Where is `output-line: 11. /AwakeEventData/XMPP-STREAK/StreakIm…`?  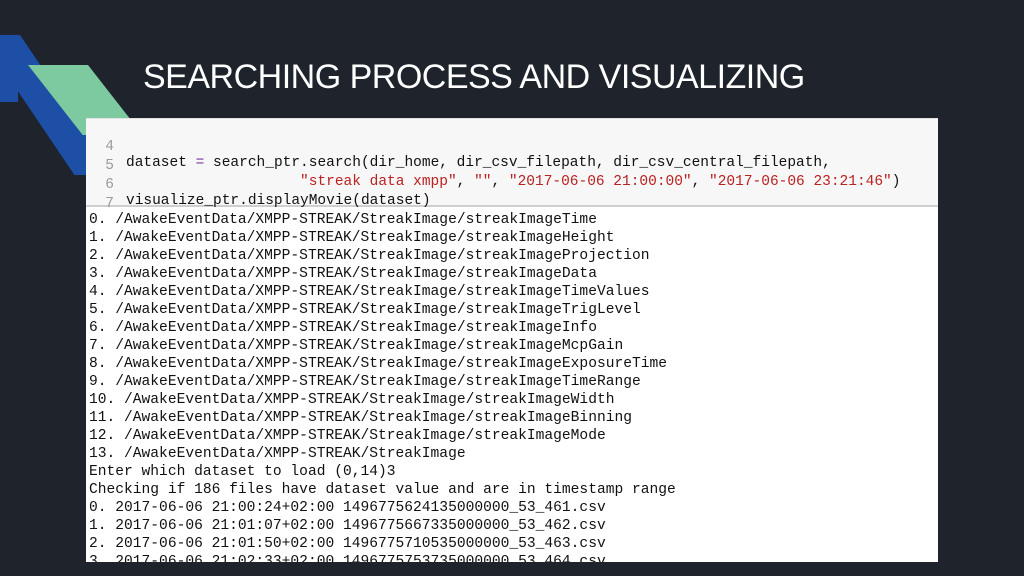
output-line: 11. /AwakeEventData/XMPP-STREAK/StreakIm… is located at coordinates (360, 418).